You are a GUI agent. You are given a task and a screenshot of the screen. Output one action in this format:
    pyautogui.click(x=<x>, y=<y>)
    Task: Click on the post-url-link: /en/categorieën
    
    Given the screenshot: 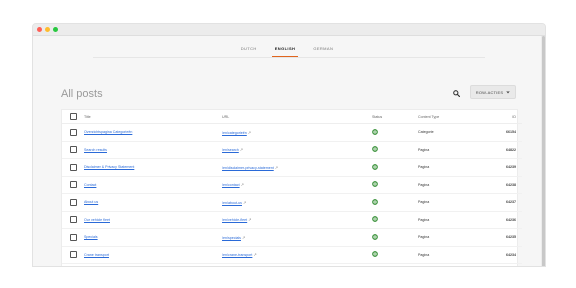 What is the action you would take?
    pyautogui.click(x=234, y=133)
    